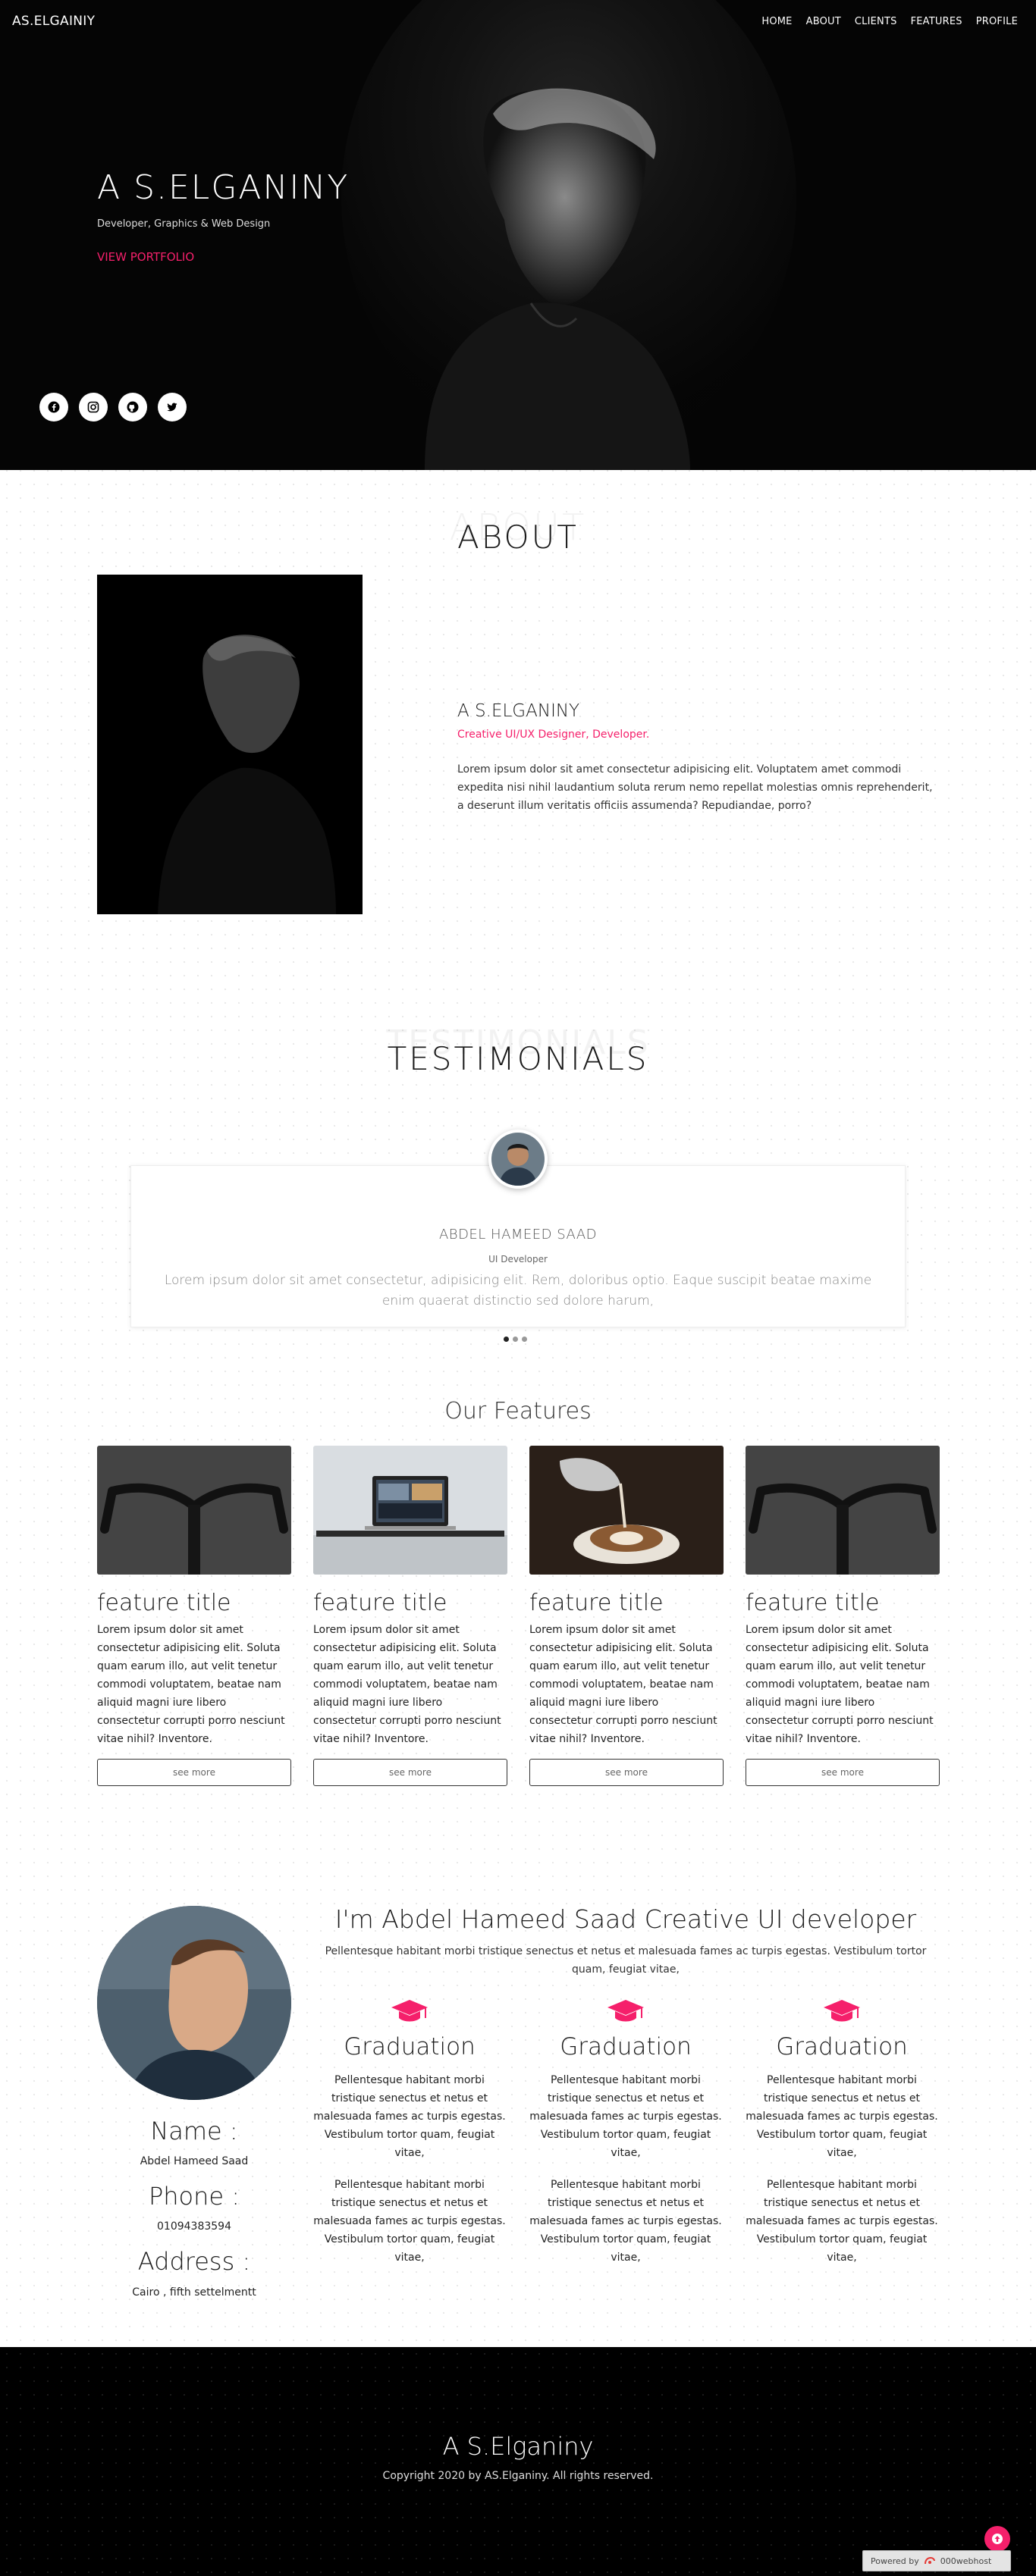  Describe the element at coordinates (518, 1411) in the screenshot. I see `features-title: Our Features` at that location.